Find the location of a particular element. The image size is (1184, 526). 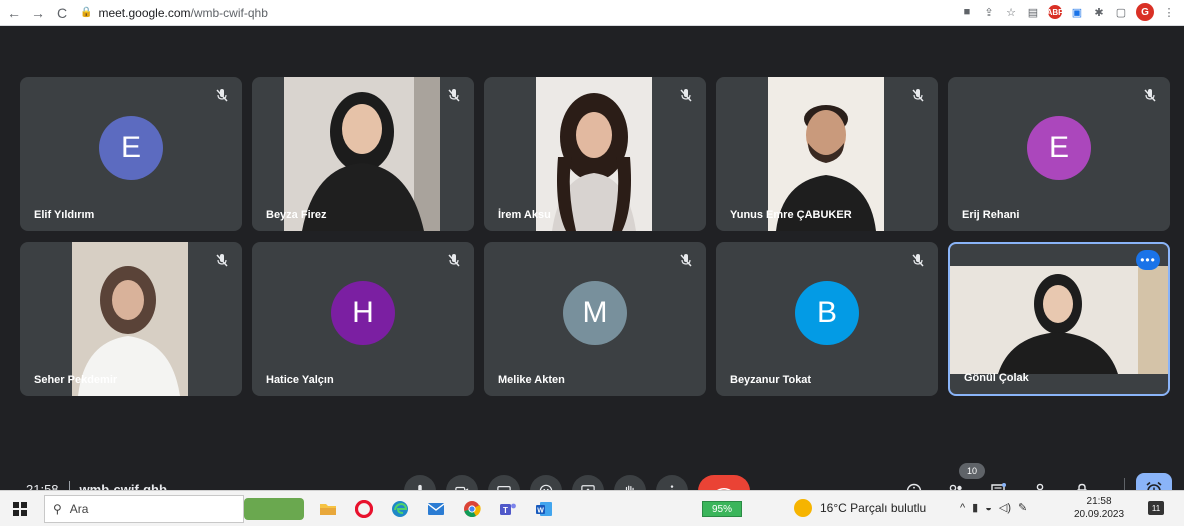

taskbar-apps: T W is located at coordinates (400, 508).